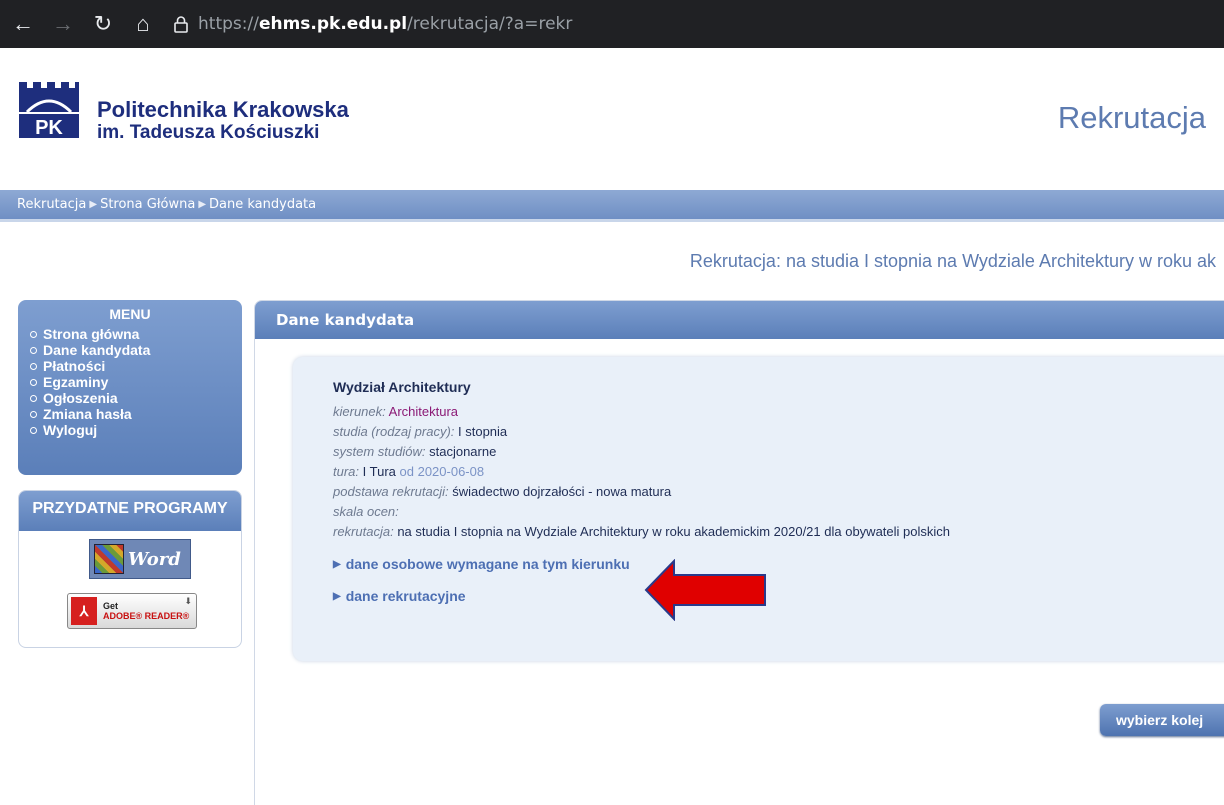 The width and height of the screenshot is (1224, 805). Describe the element at coordinates (223, 109) in the screenshot. I see `university-name-line1: Politechnika Krakowska` at that location.